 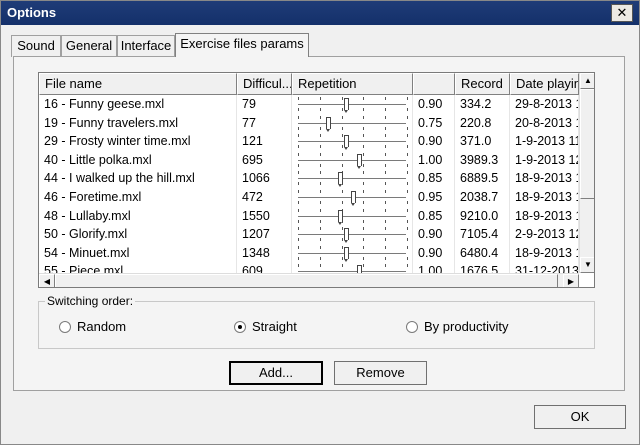 I want to click on tab-sound: Sound, so click(x=36, y=46).